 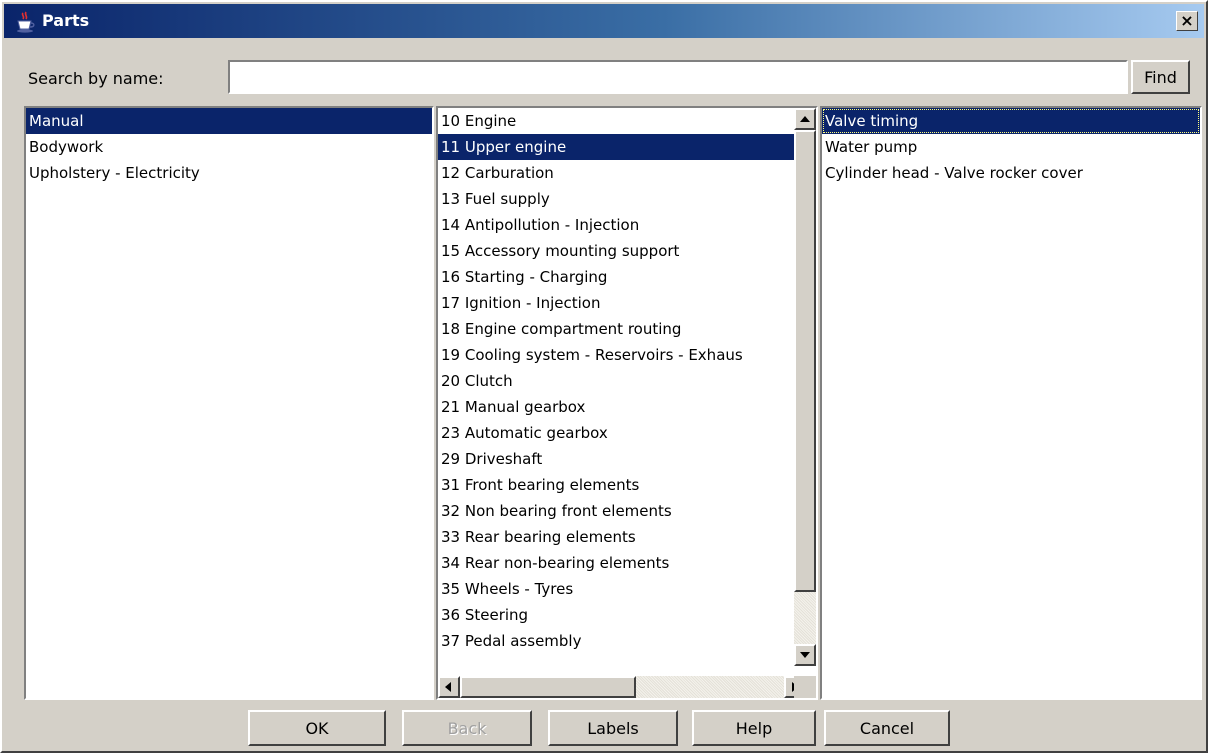 I want to click on list-item: 15 Accessory mounting support, so click(x=616, y=251).